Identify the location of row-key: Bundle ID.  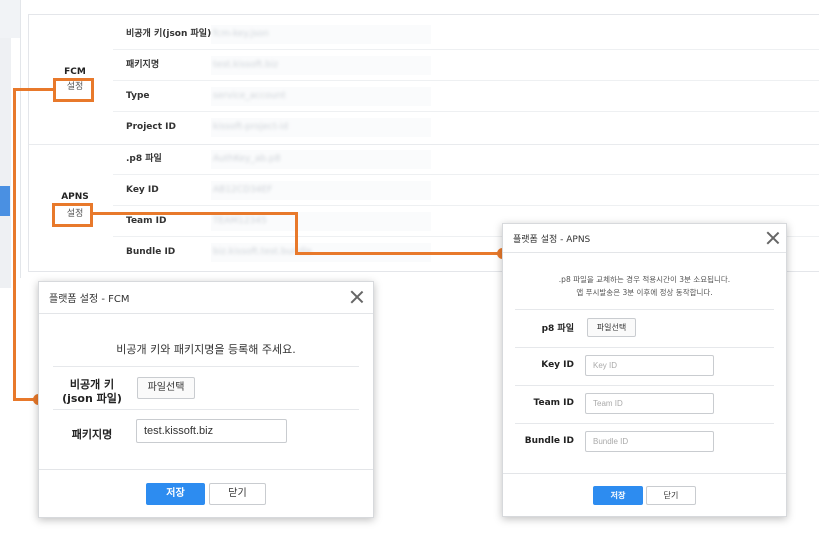
(151, 252).